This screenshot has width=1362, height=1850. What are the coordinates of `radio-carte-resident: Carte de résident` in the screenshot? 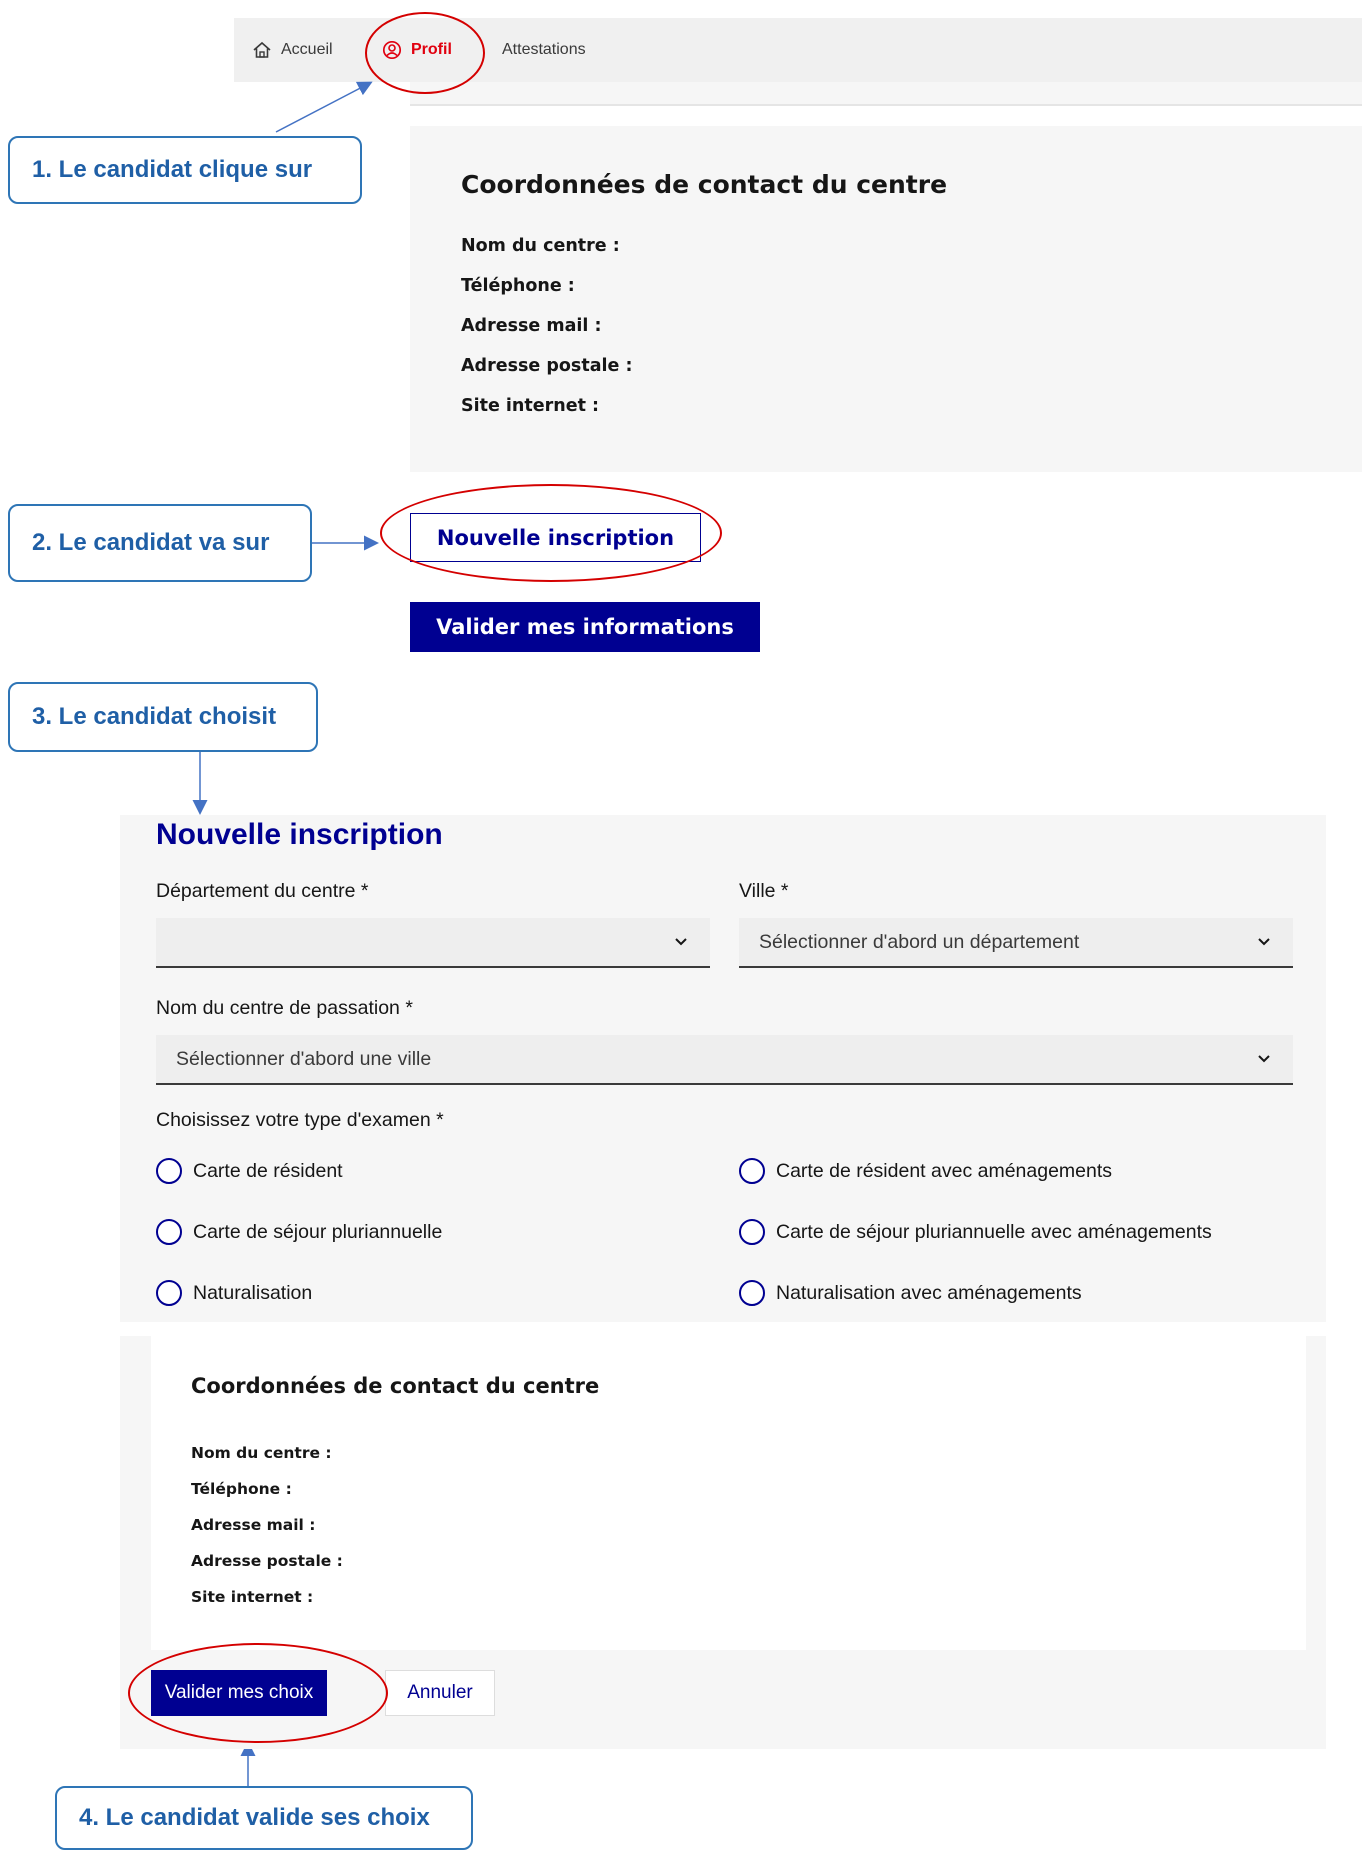 It's located at (249, 1171).